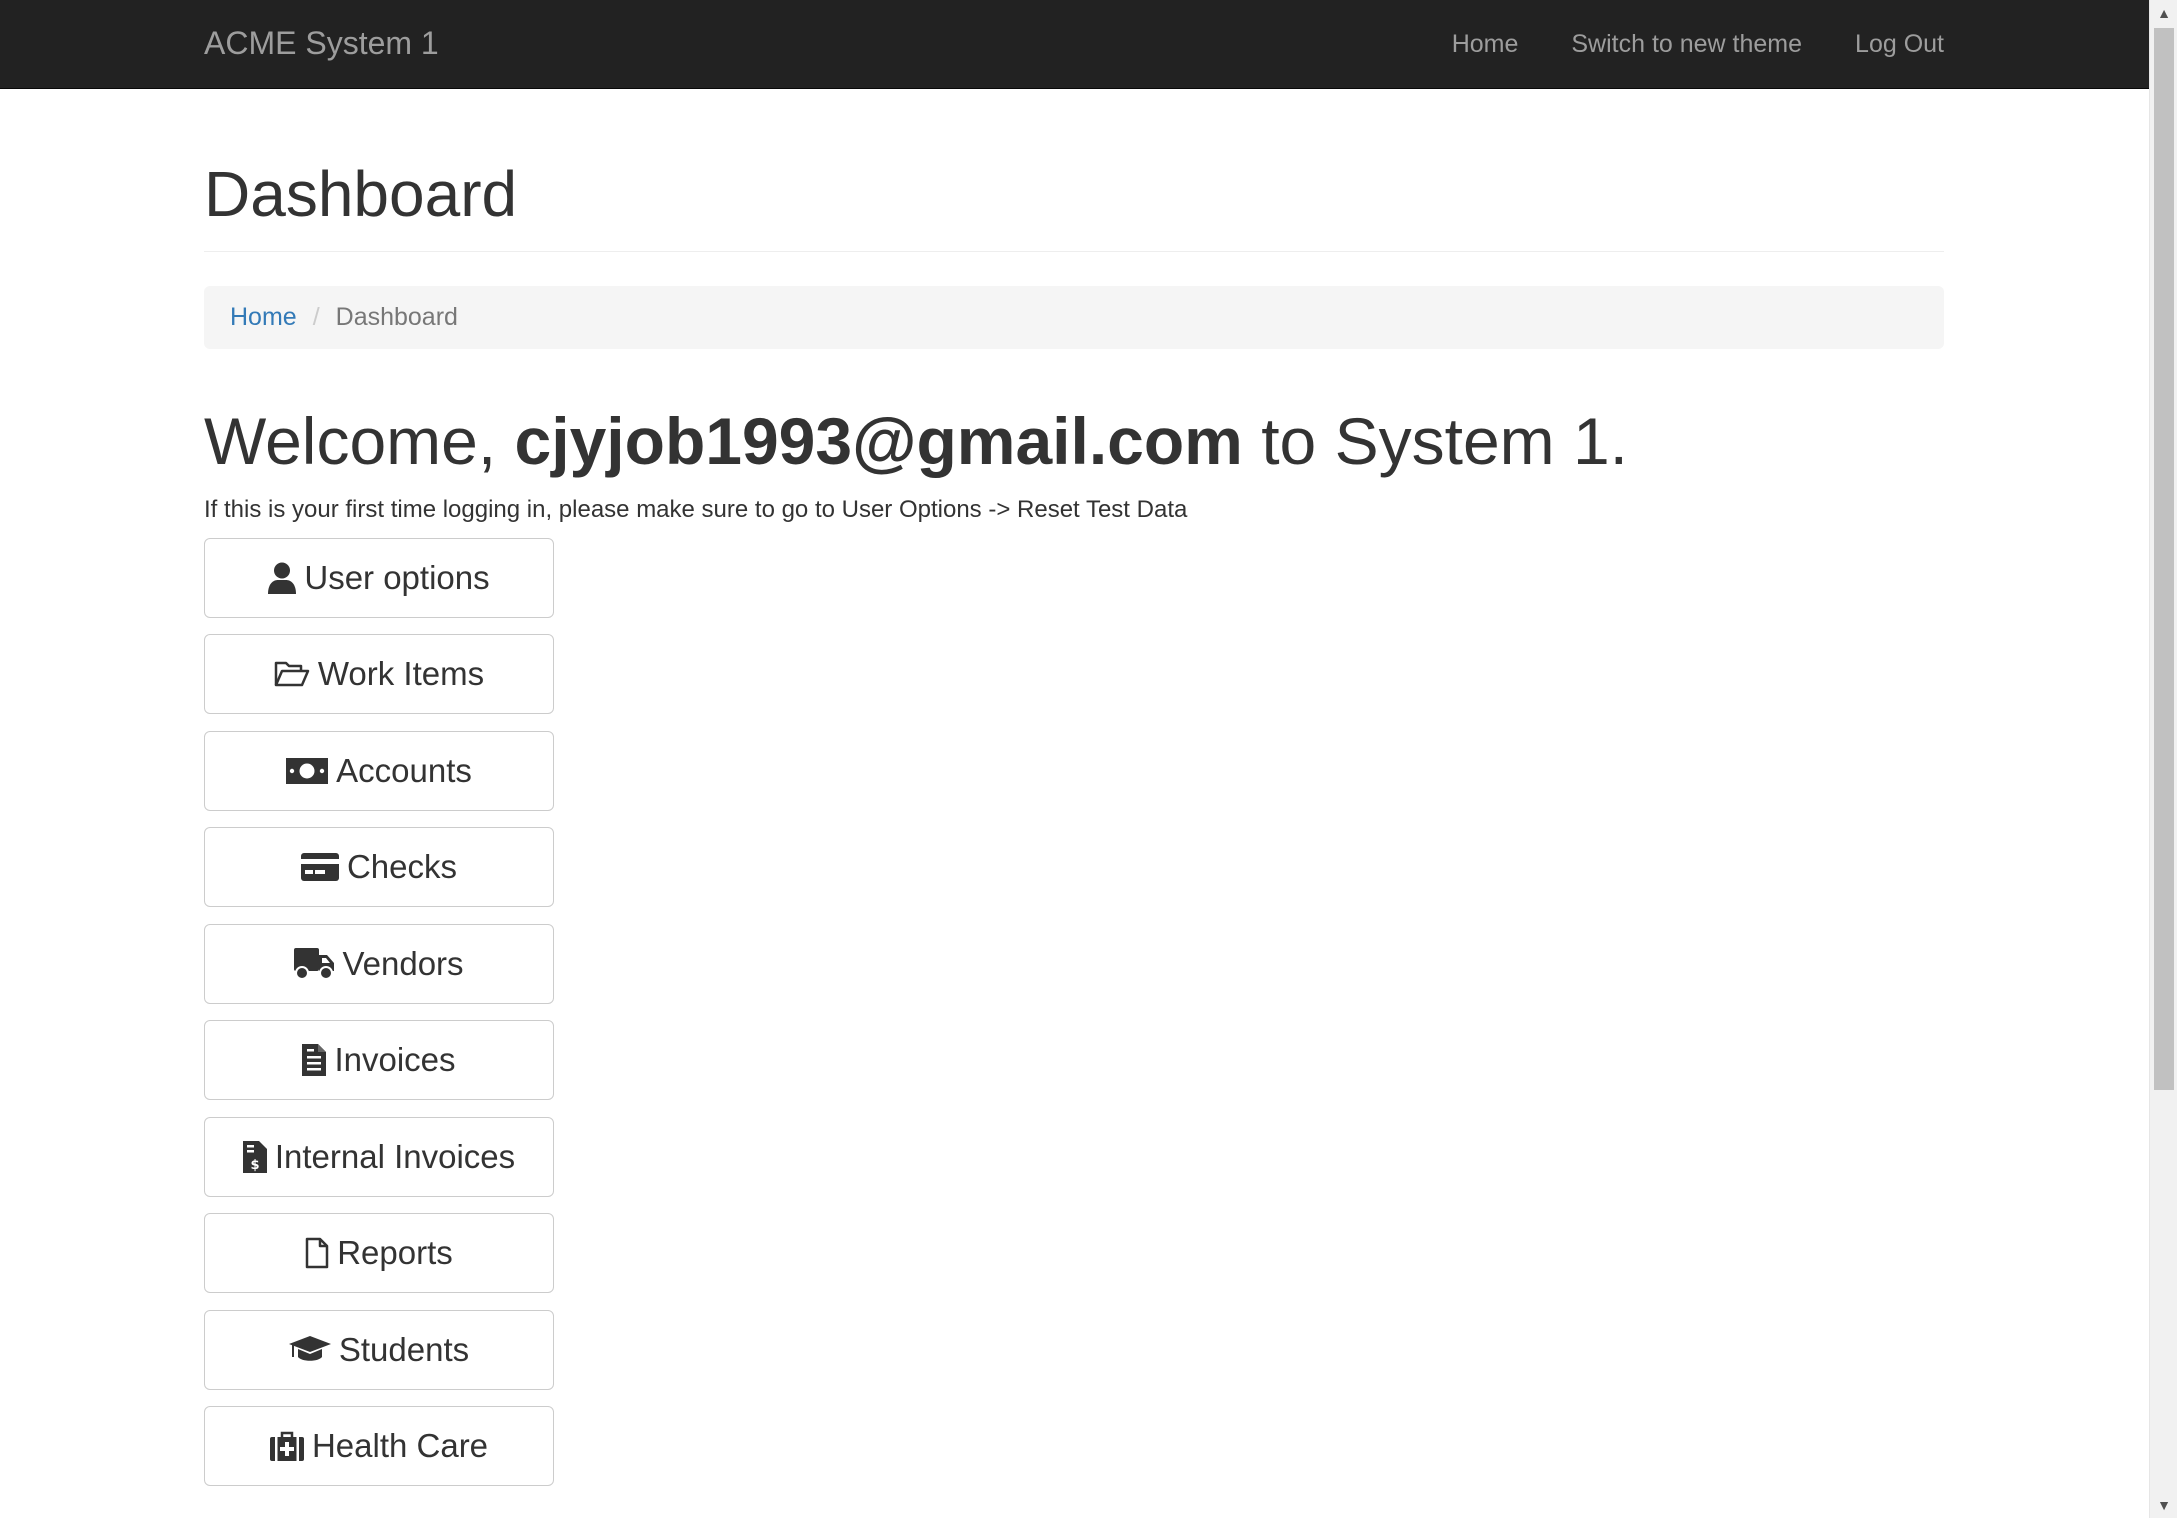 Image resolution: width=2177 pixels, height=1518 pixels. Describe the element at coordinates (404, 1349) in the screenshot. I see `students-label: Students` at that location.